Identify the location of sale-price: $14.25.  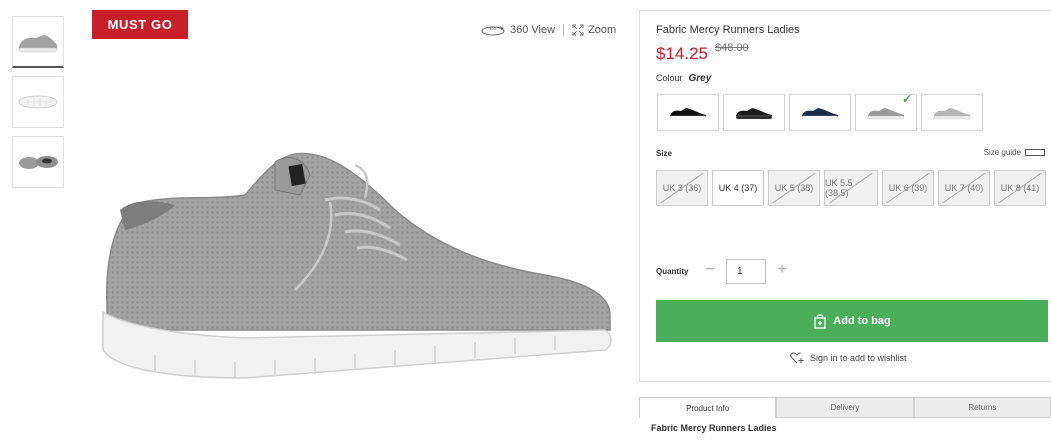
(682, 53).